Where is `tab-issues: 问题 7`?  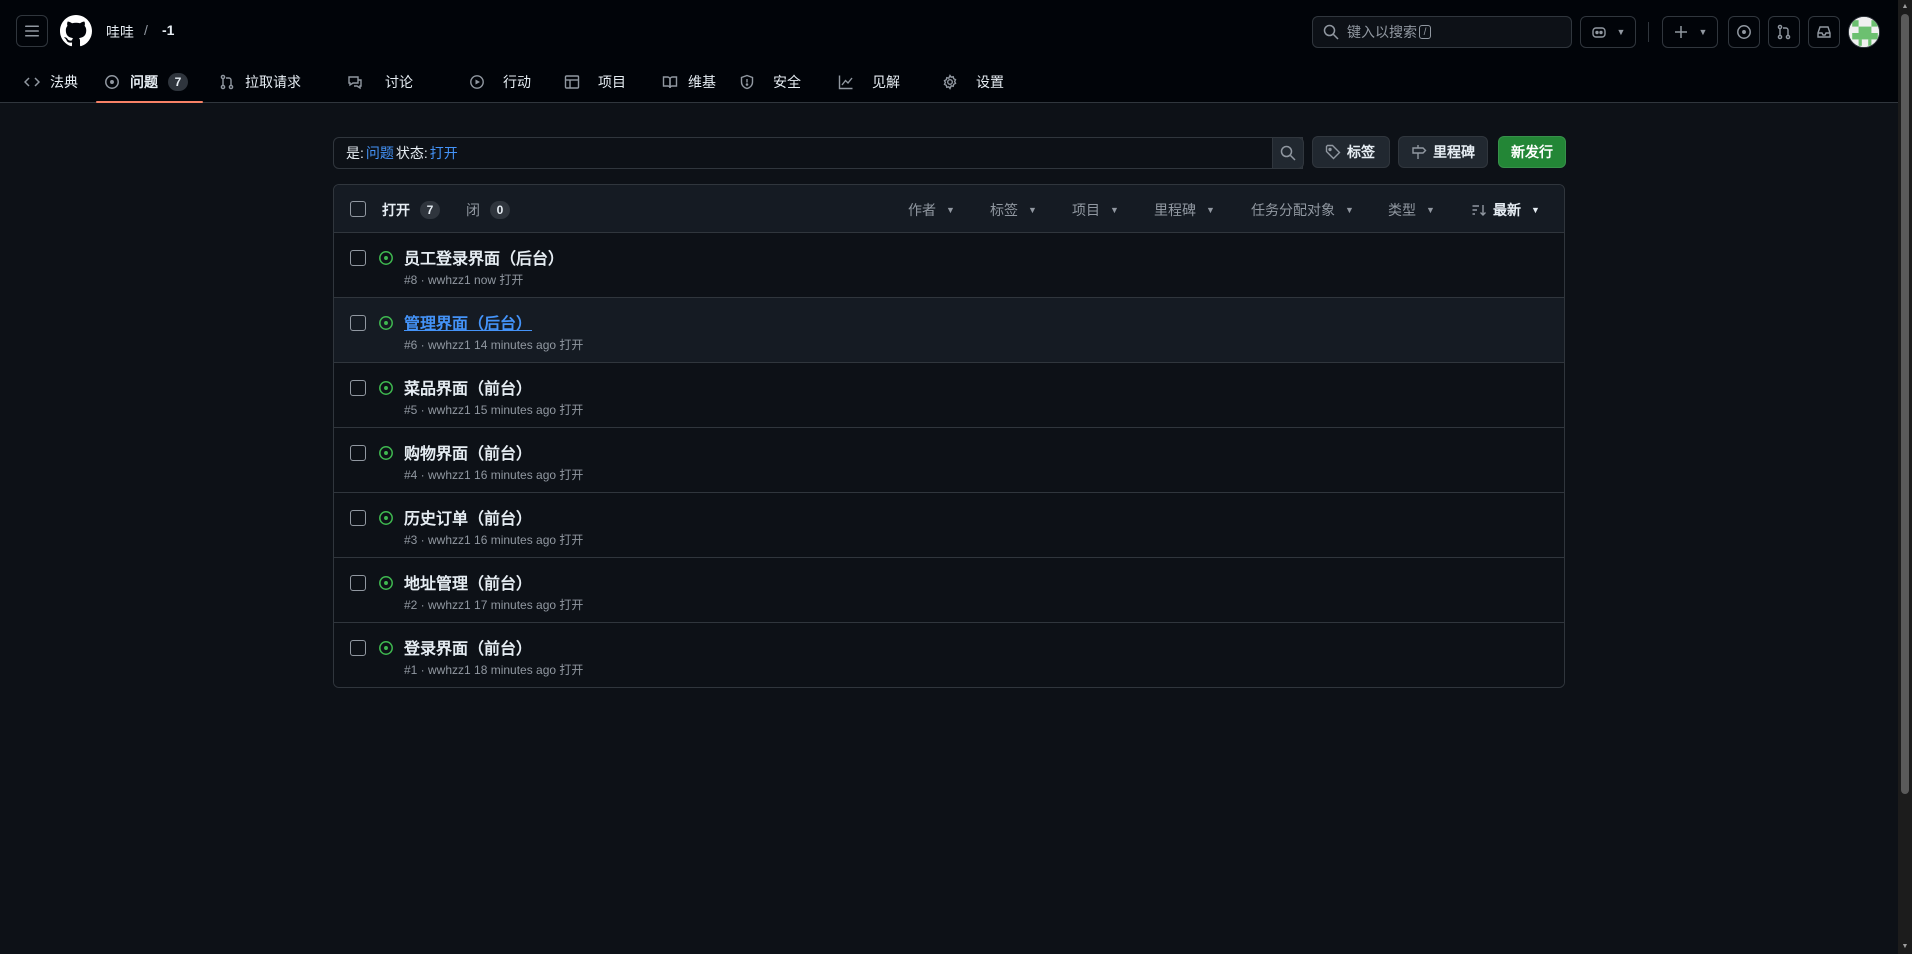
tab-issues: 问题 7 is located at coordinates (149, 82).